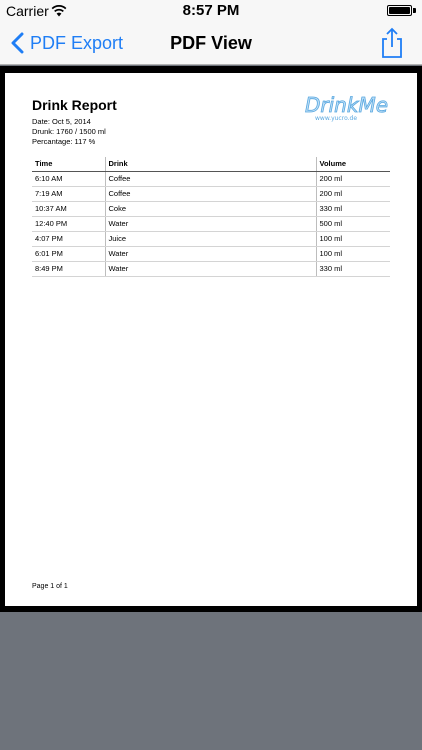  Describe the element at coordinates (68, 239) in the screenshot. I see `cell-time: 4:07 PM` at that location.